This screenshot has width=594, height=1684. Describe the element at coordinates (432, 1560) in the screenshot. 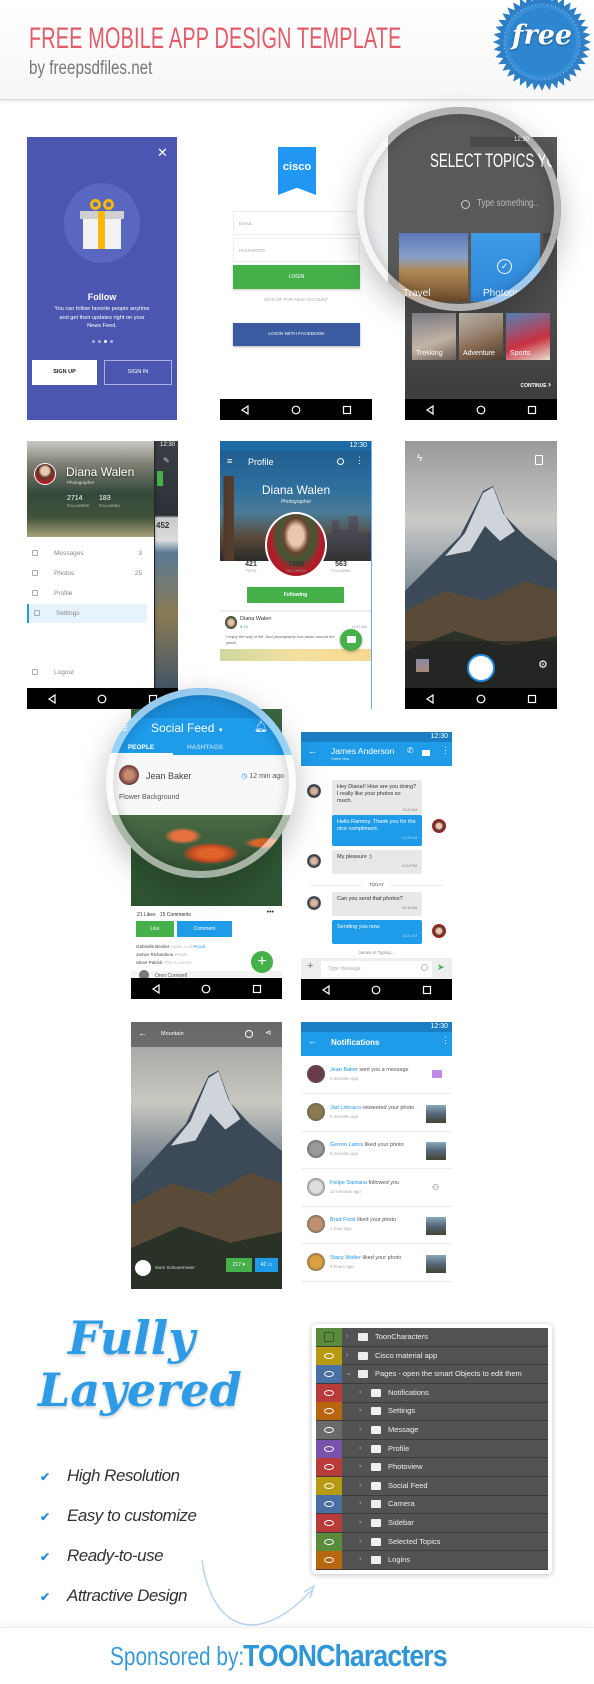

I see `layer-row: › Logins` at that location.